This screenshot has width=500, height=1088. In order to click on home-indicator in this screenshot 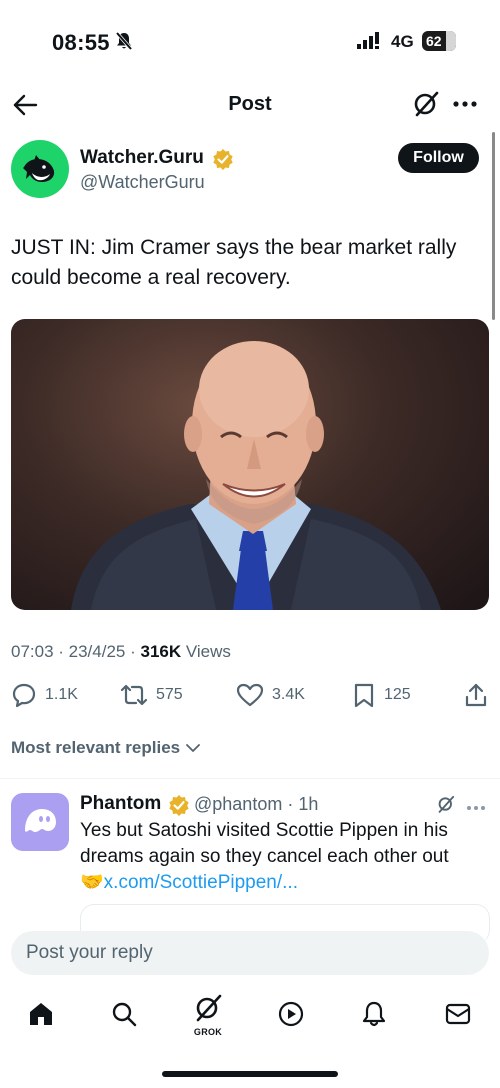, I will do `click(250, 1074)`.